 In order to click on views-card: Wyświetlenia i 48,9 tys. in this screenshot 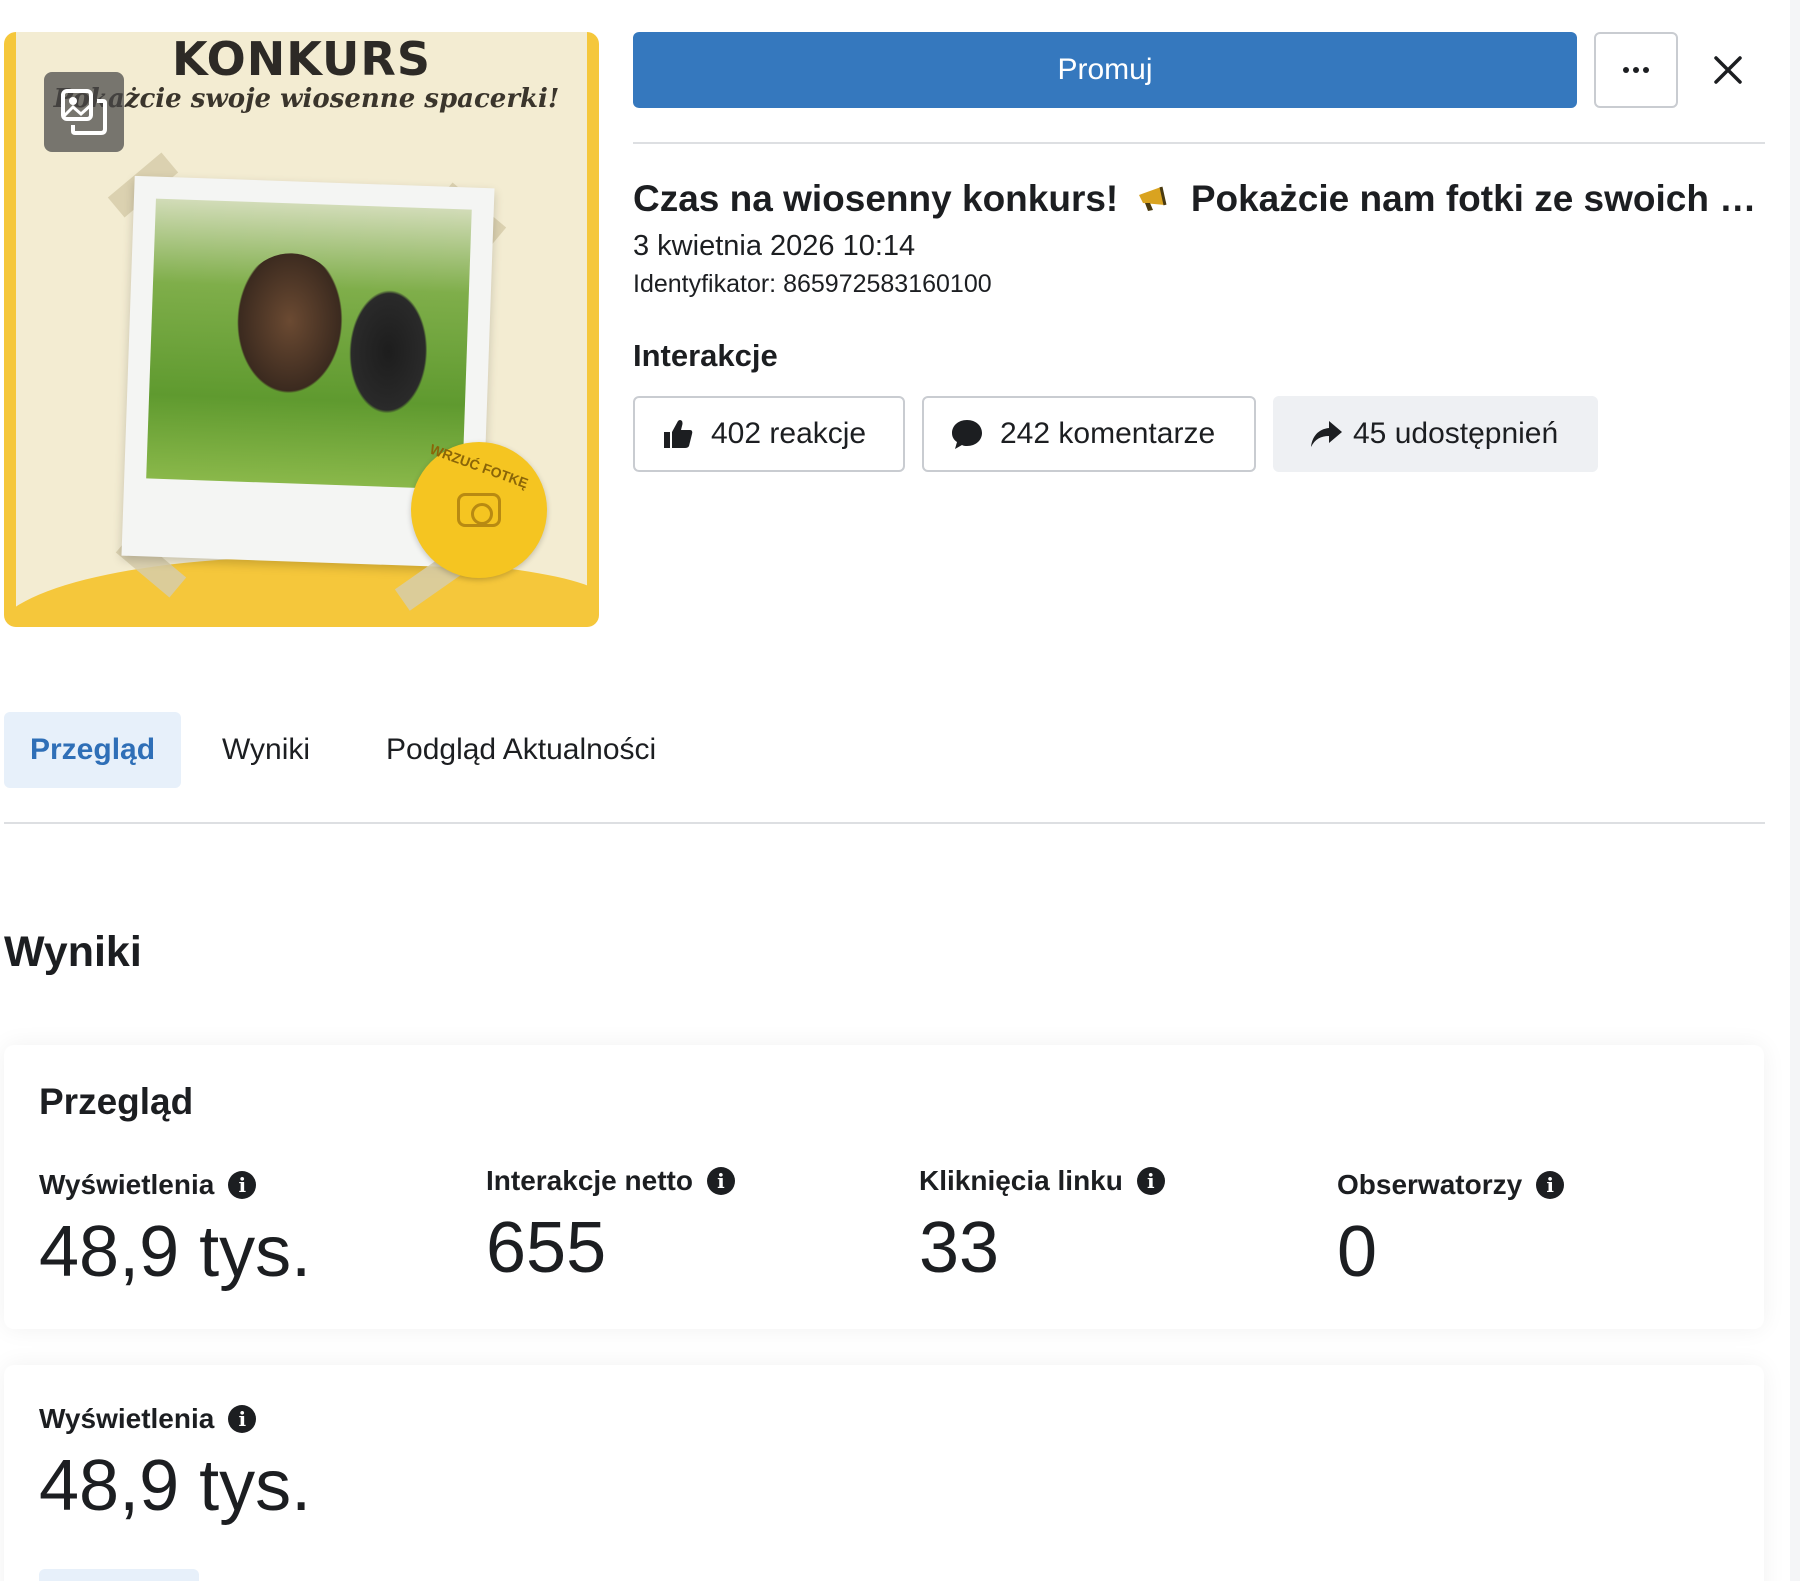, I will do `click(884, 1473)`.